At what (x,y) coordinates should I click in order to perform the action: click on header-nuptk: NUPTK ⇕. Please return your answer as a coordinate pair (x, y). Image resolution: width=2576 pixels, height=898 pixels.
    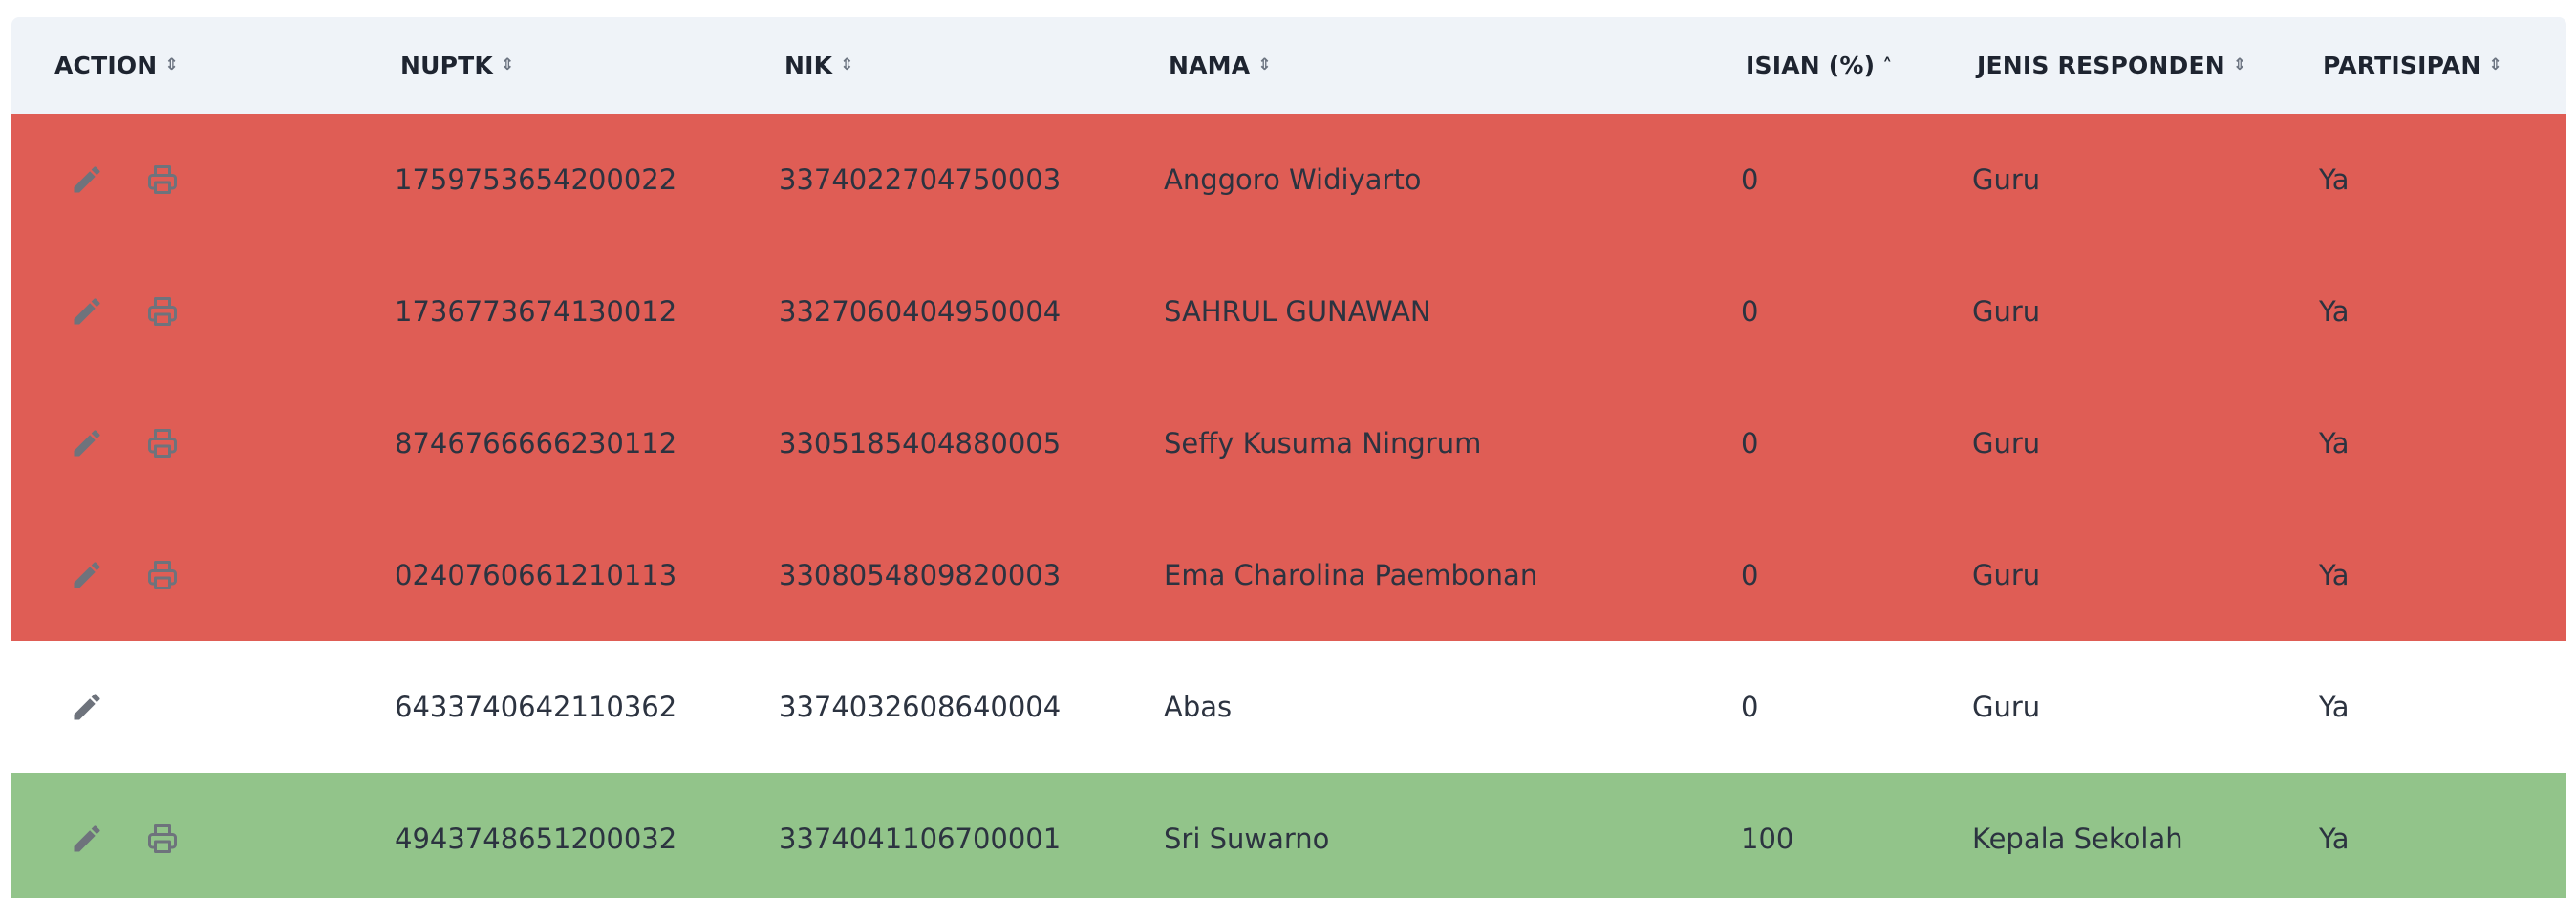
    Looking at the image, I should click on (457, 65).